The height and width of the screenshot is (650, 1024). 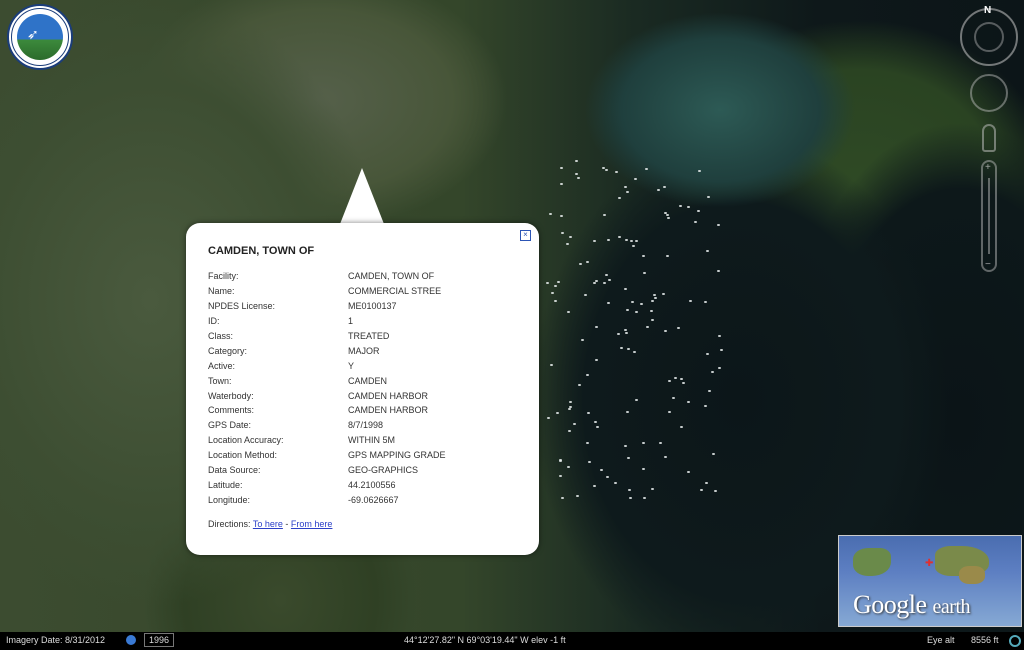 I want to click on directions-to-here-link: To here, so click(x=268, y=524).